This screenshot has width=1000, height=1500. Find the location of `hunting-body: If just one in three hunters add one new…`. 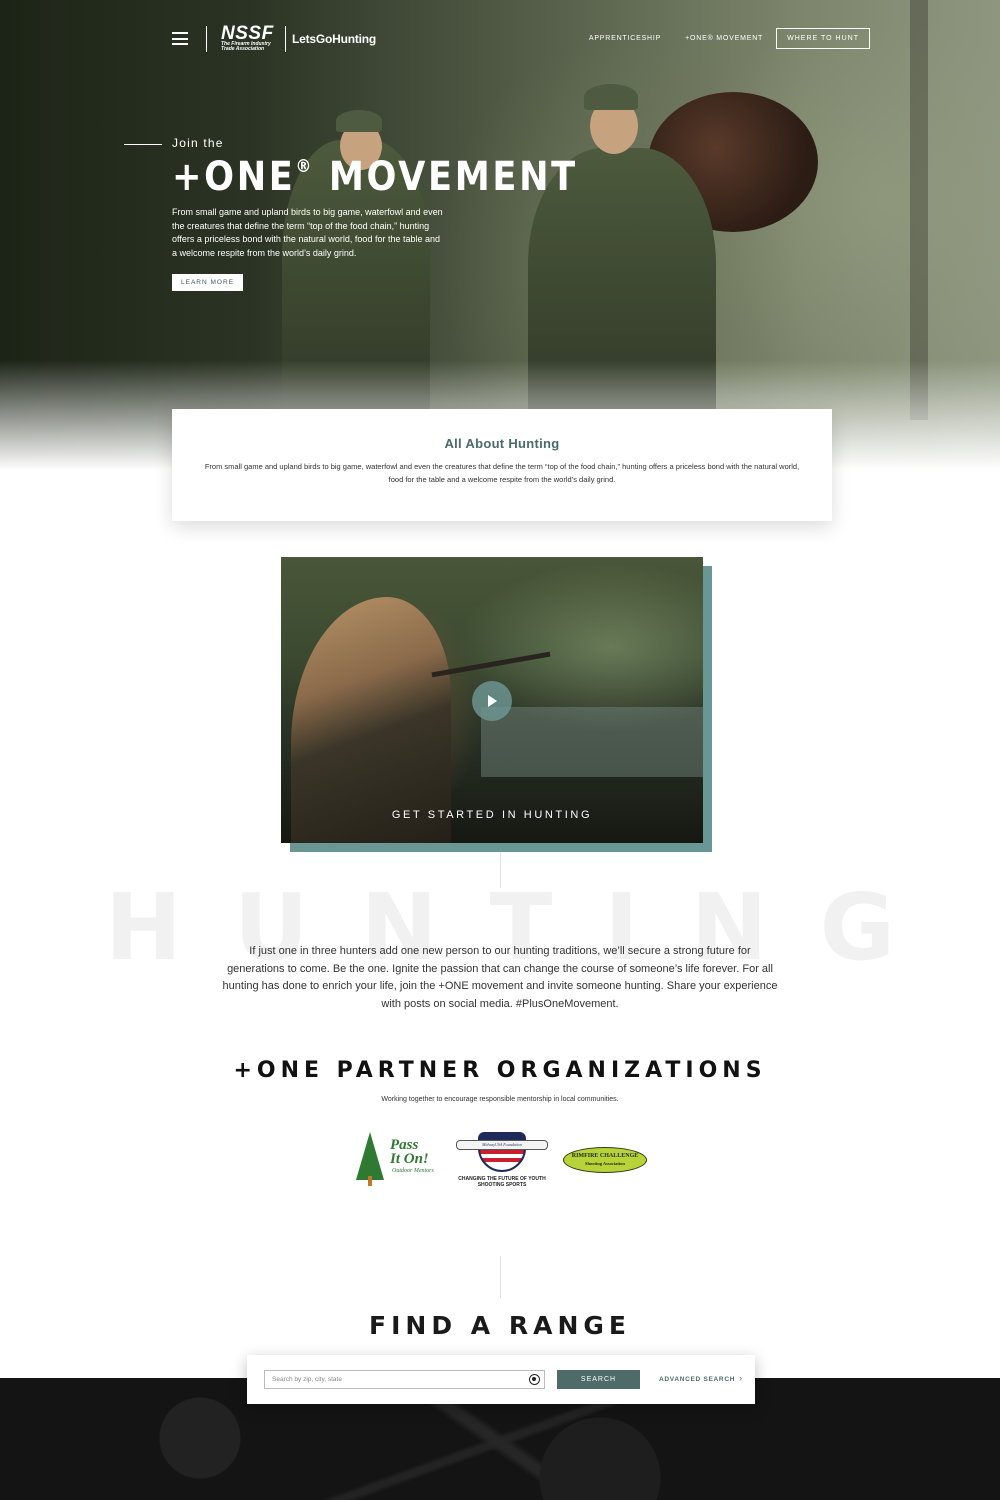

hunting-body: If just one in three hunters add one new… is located at coordinates (500, 977).